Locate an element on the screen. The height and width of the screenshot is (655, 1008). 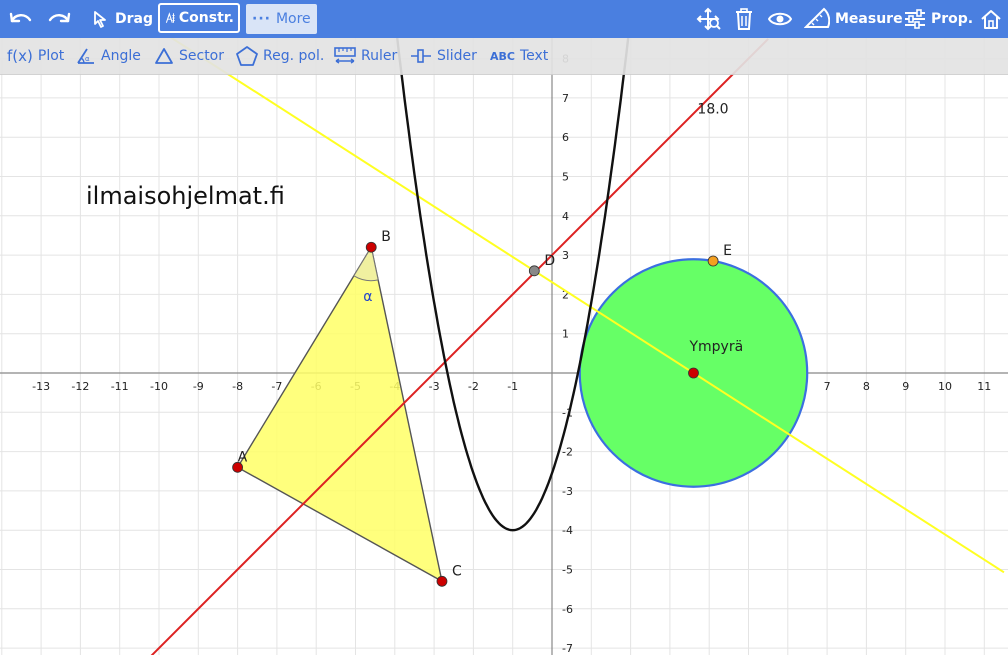
move-zoom-icon is located at coordinates (708, 19).